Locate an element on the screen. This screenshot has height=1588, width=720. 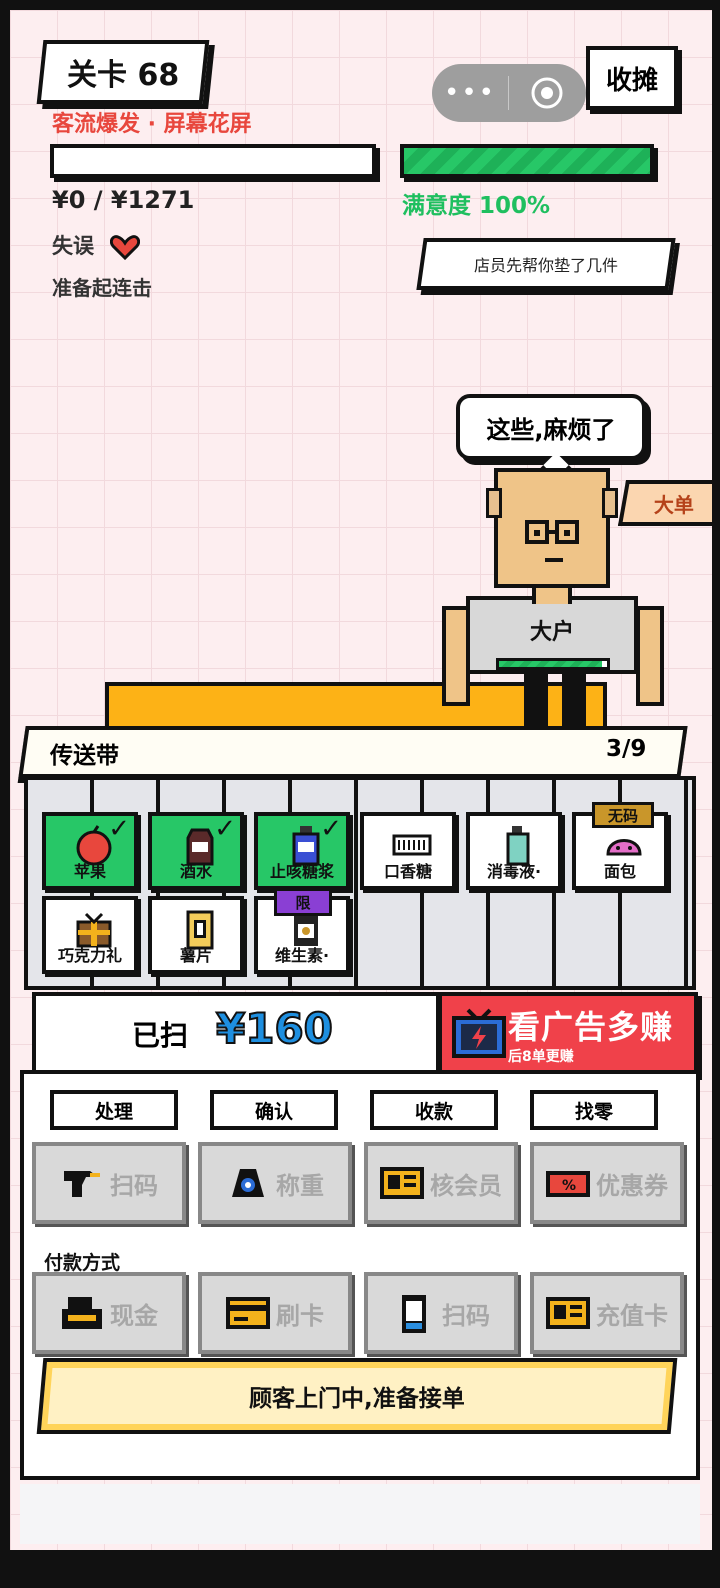
payment-button: 充值卡 is located at coordinates (607, 1313).